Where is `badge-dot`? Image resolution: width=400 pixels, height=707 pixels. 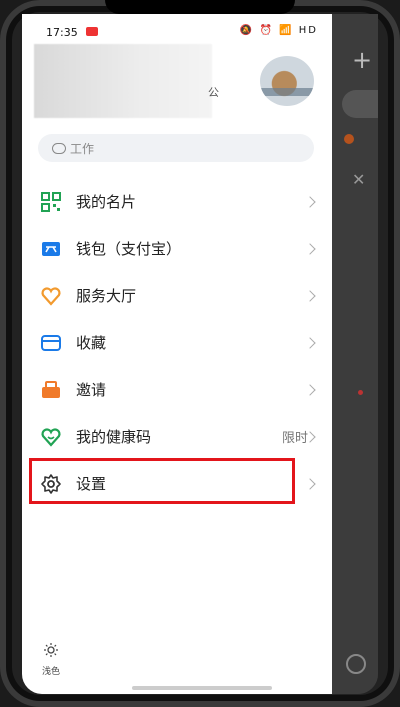
badge-dot is located at coordinates (349, 139).